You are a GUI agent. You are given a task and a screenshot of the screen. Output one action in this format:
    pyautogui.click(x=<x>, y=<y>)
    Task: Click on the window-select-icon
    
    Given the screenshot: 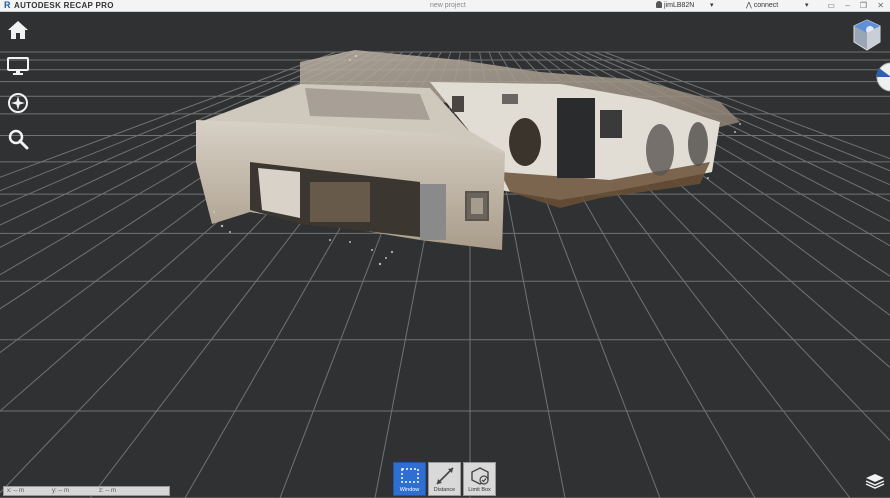 What is the action you would take?
    pyautogui.click(x=409, y=475)
    